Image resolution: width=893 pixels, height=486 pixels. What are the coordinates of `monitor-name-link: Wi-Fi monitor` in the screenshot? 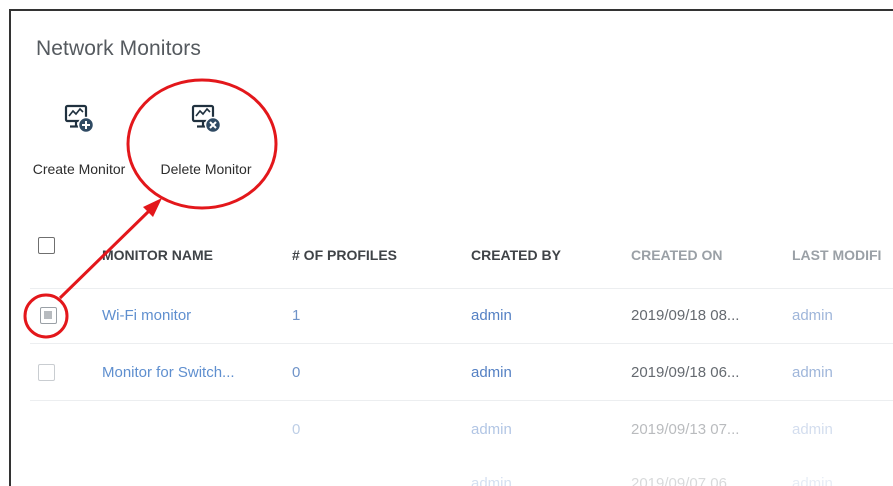 It's located at (146, 315).